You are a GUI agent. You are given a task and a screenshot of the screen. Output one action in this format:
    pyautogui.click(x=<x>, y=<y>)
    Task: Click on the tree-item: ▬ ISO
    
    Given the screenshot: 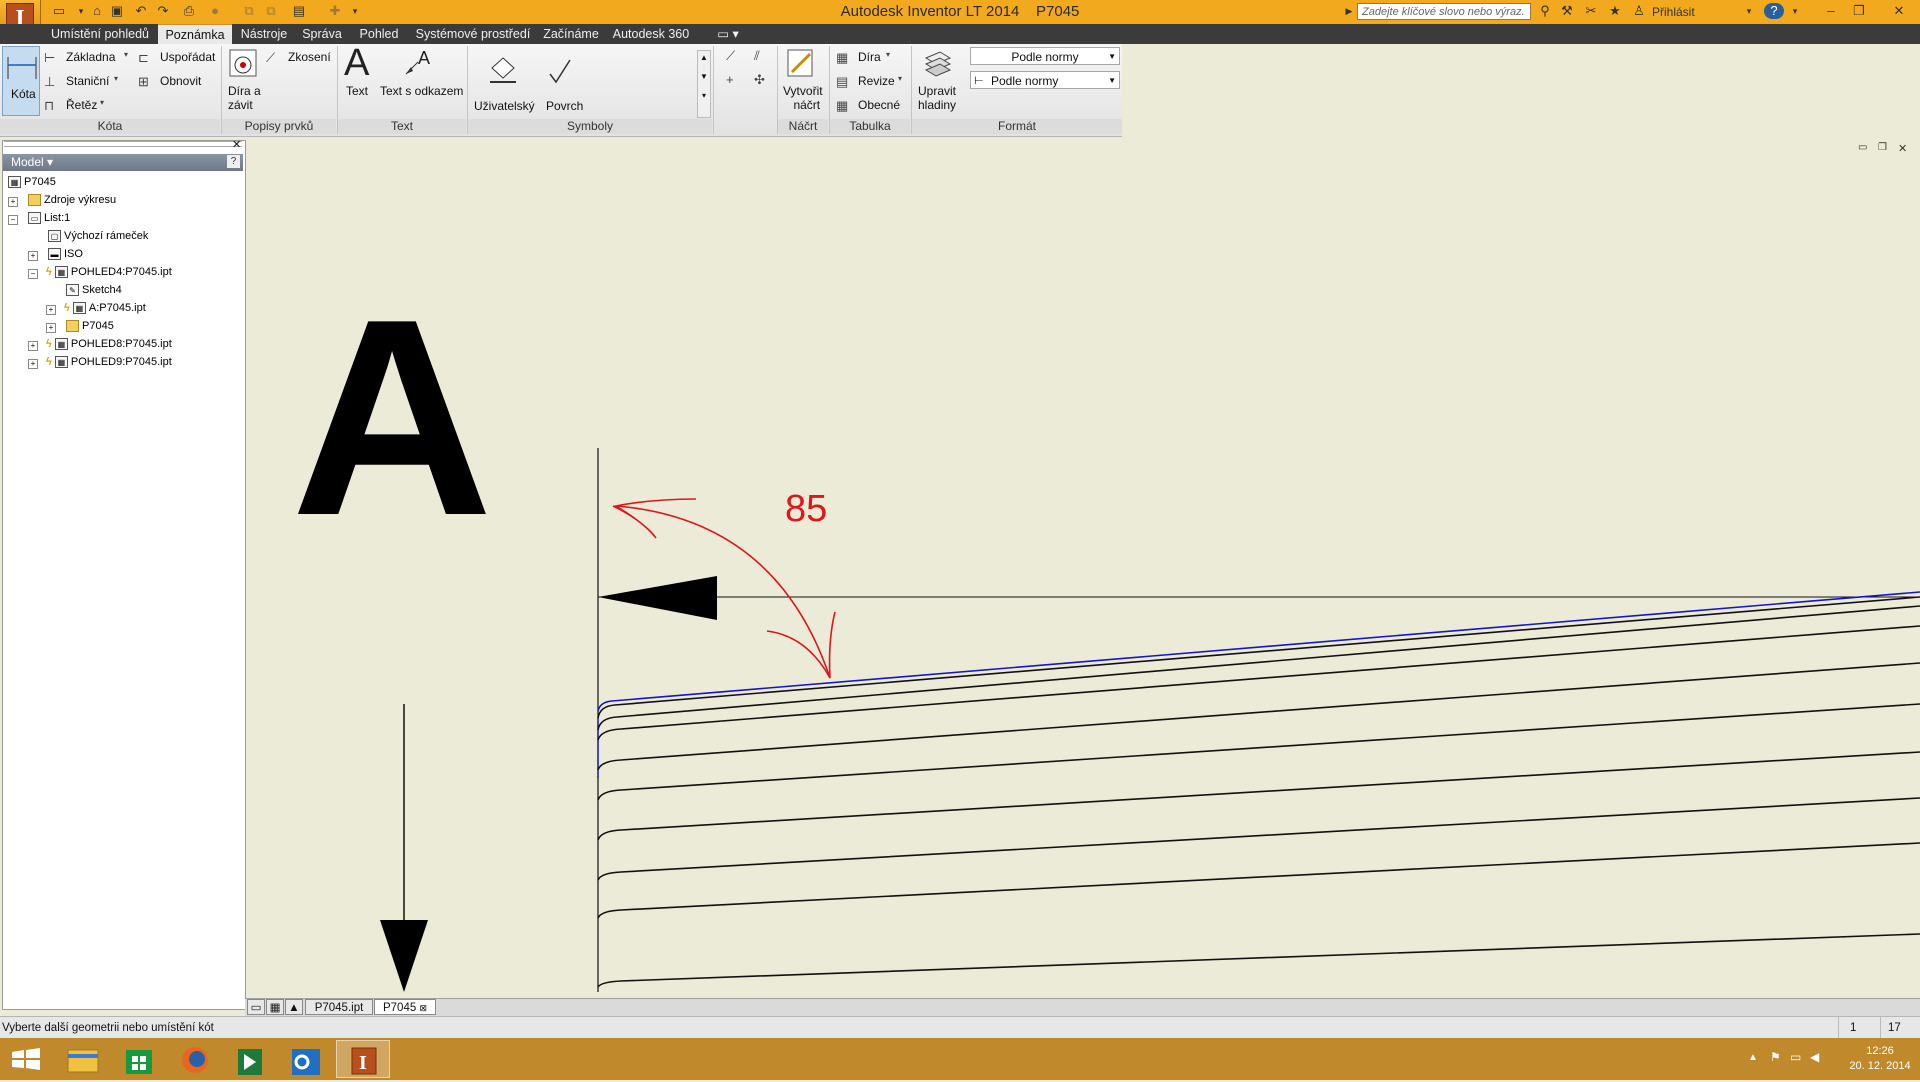 What is the action you would take?
    pyautogui.click(x=65, y=254)
    